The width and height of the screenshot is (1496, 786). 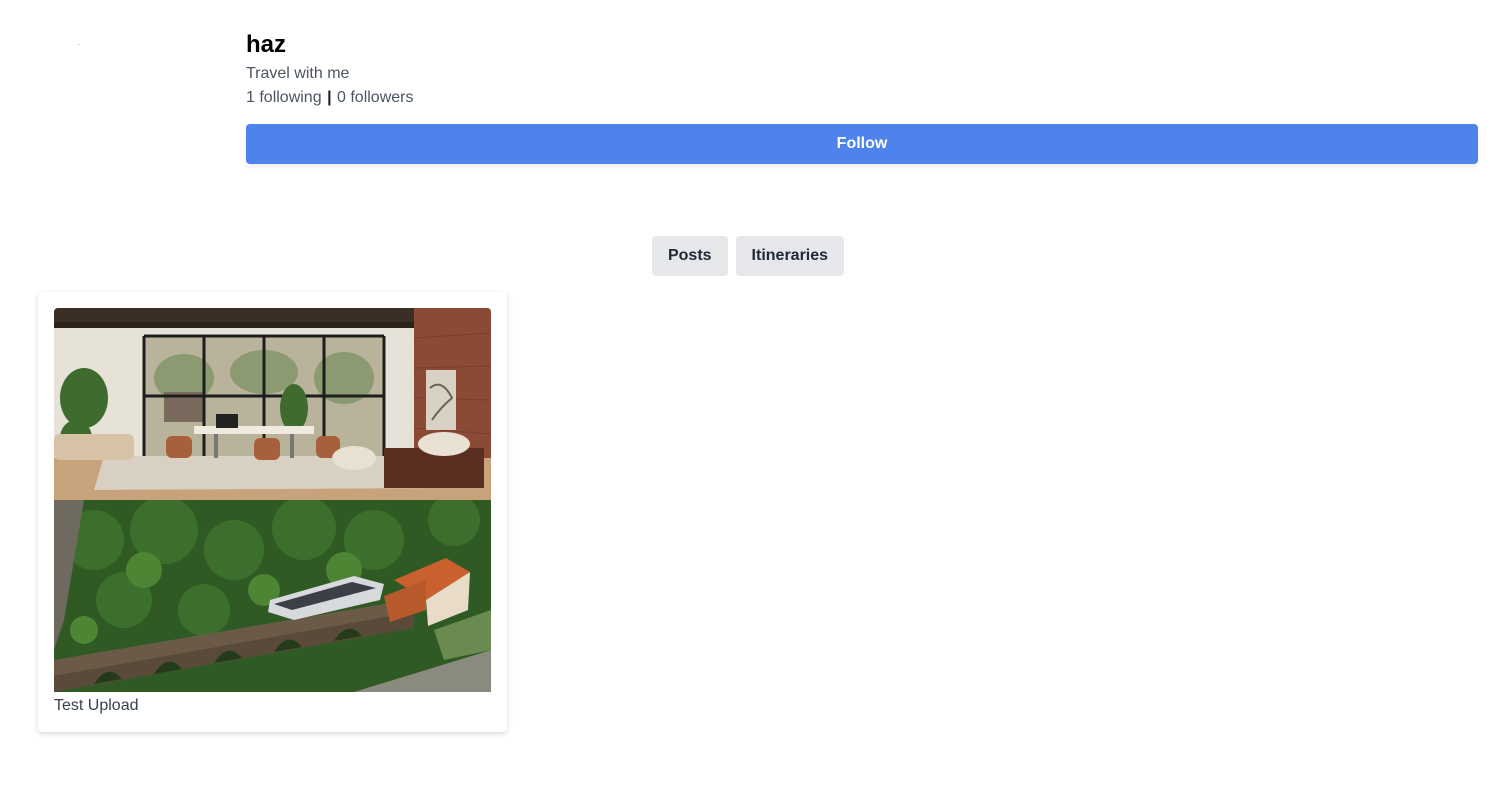 I want to click on bio: Travel with me, so click(x=298, y=73).